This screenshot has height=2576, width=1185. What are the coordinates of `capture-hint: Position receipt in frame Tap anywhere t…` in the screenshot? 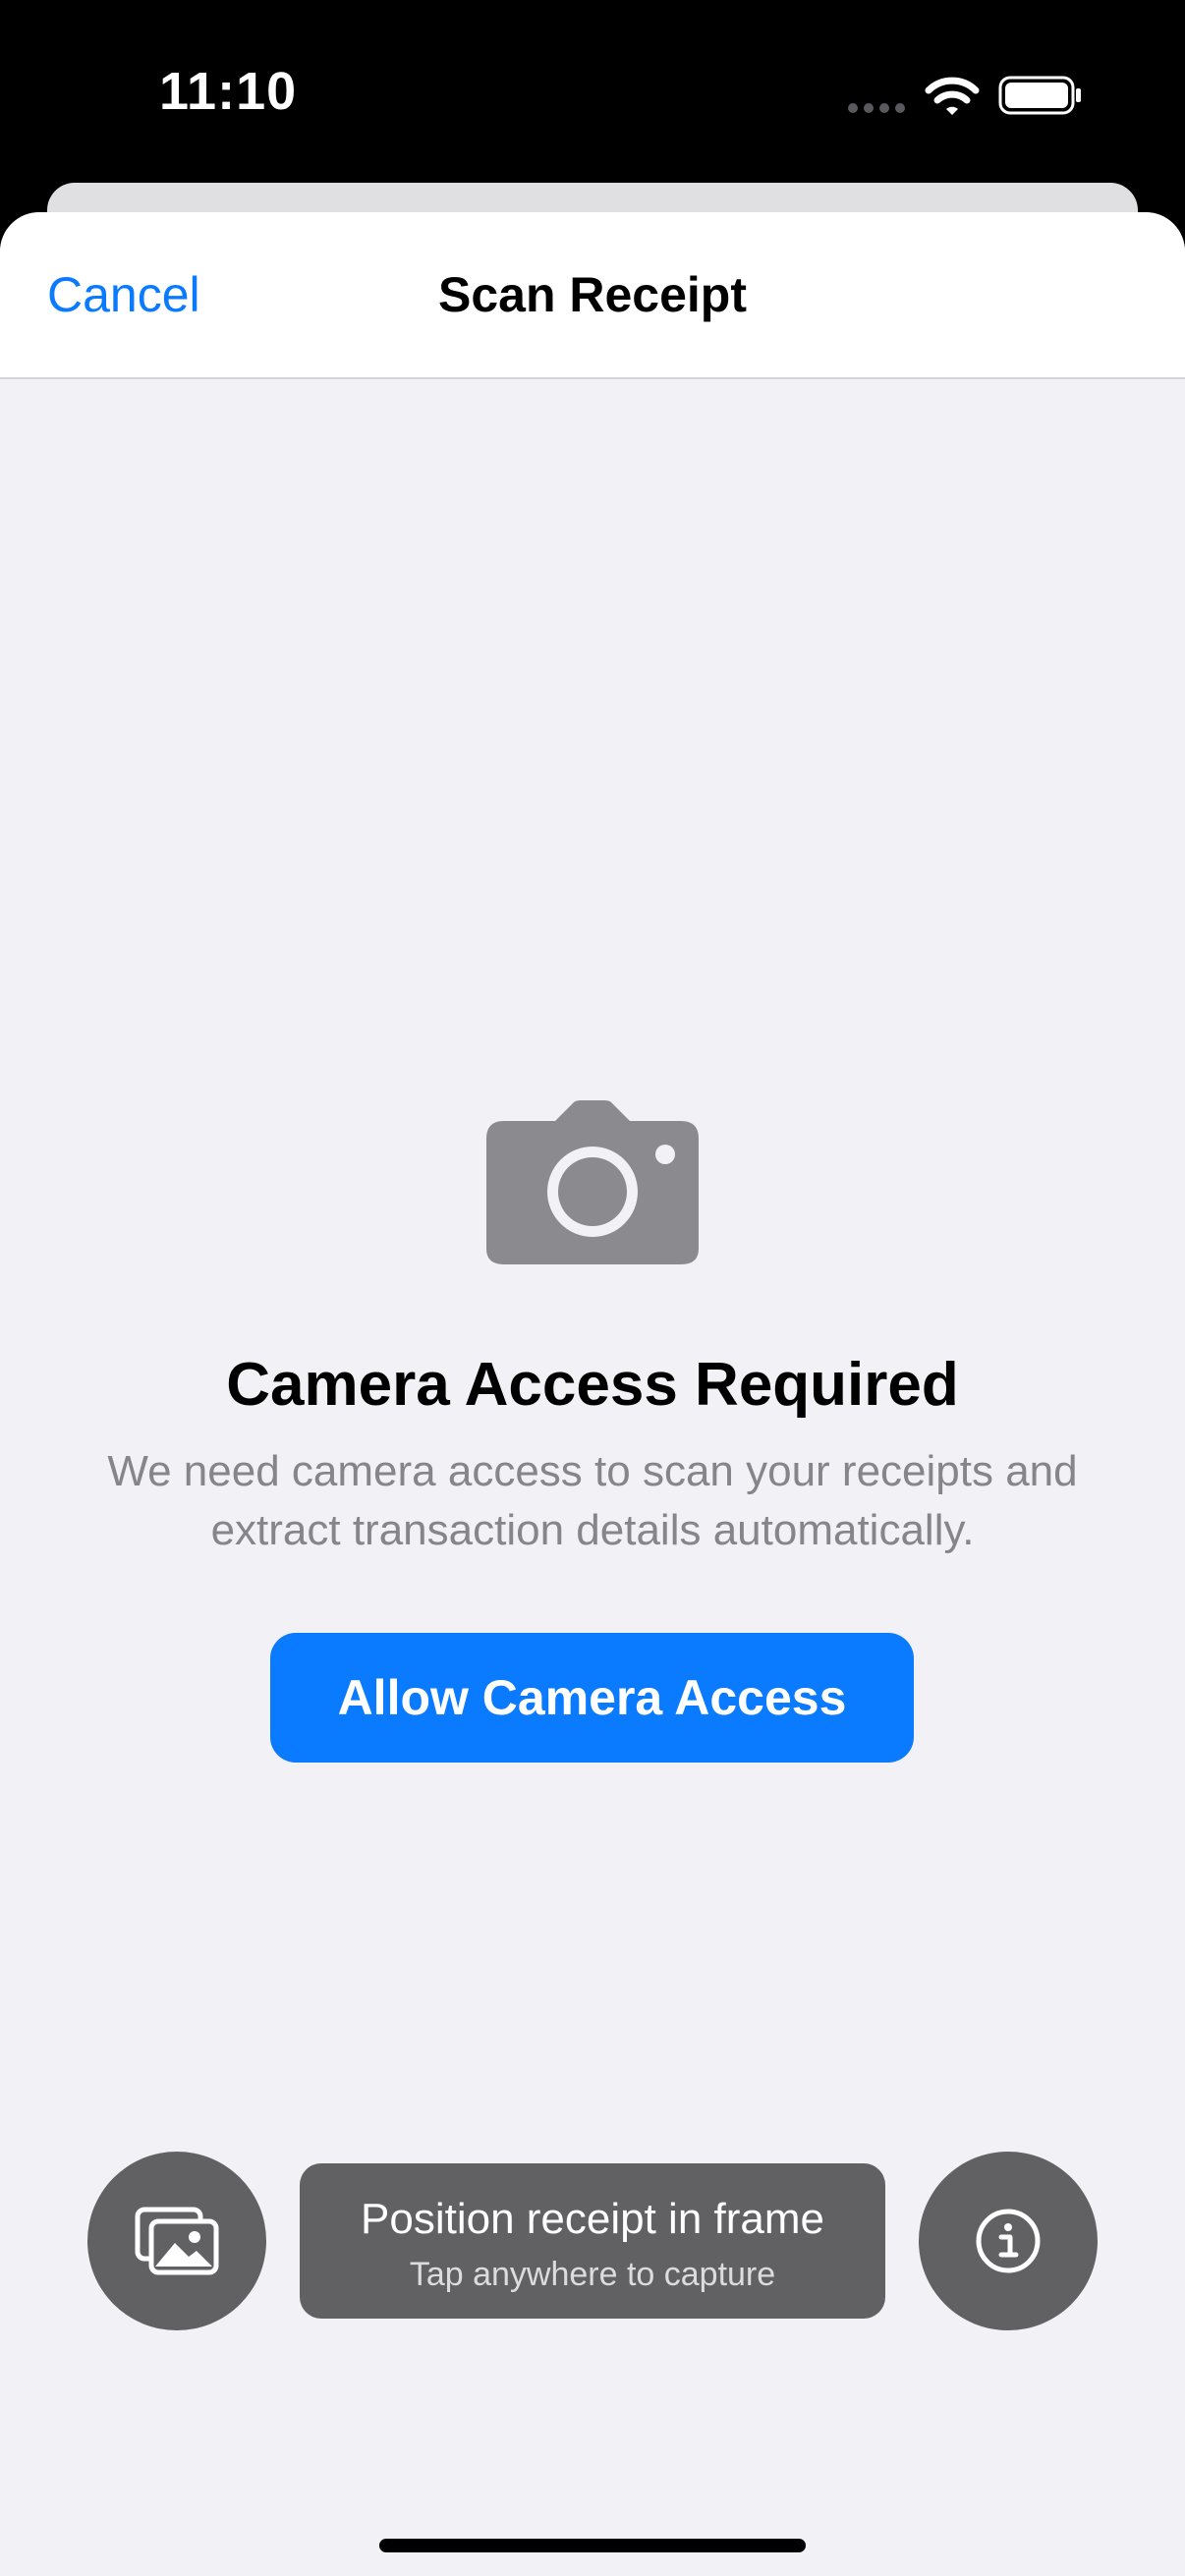 It's located at (592, 2241).